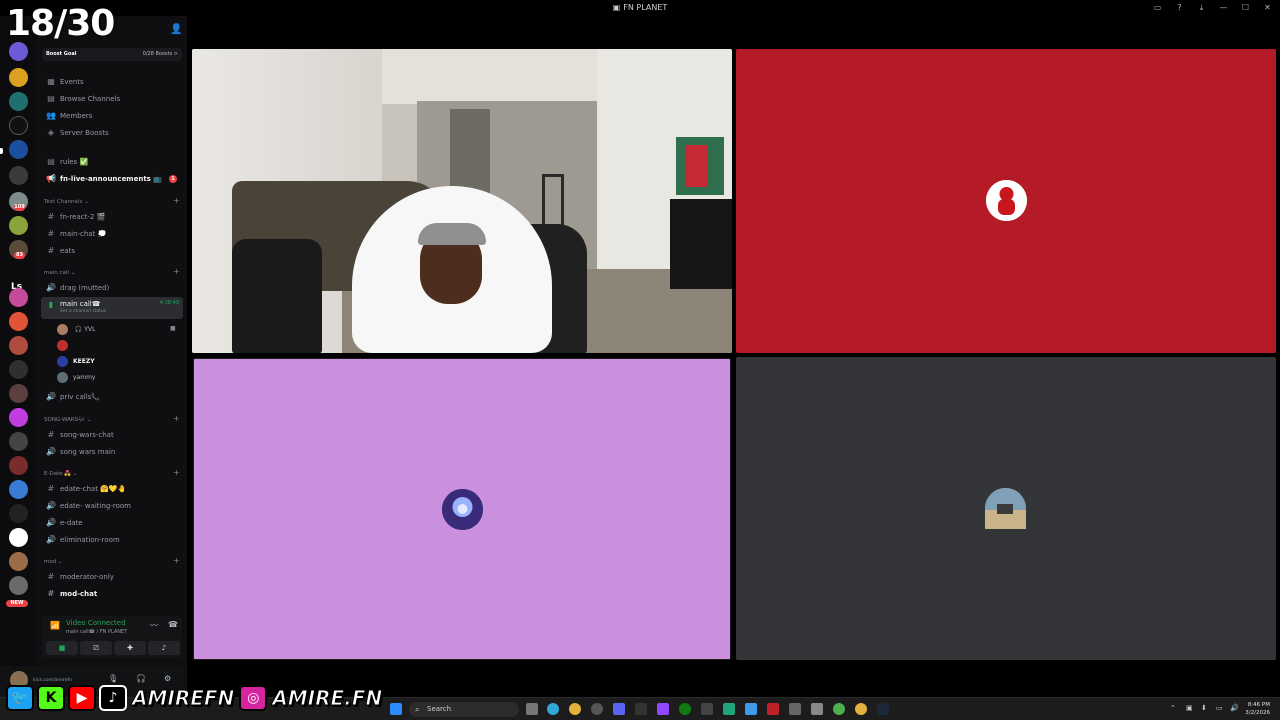 Image resolution: width=1280 pixels, height=720 pixels. What do you see at coordinates (112, 287) in the screenshot?
I see `channel-drag: 🔊 drag (mutted)` at bounding box center [112, 287].